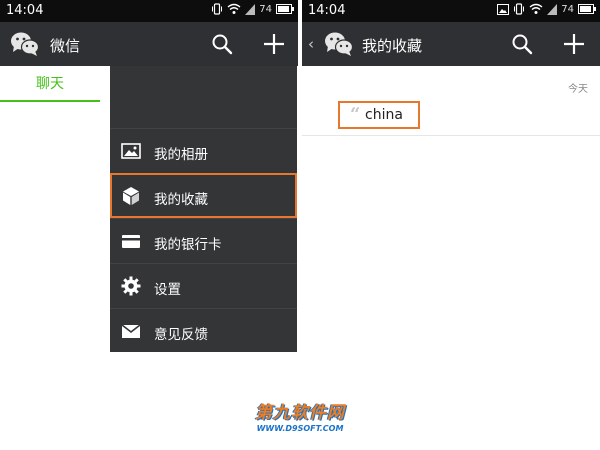 The image size is (600, 450). Describe the element at coordinates (131, 151) in the screenshot. I see `photo-album-icon` at that location.